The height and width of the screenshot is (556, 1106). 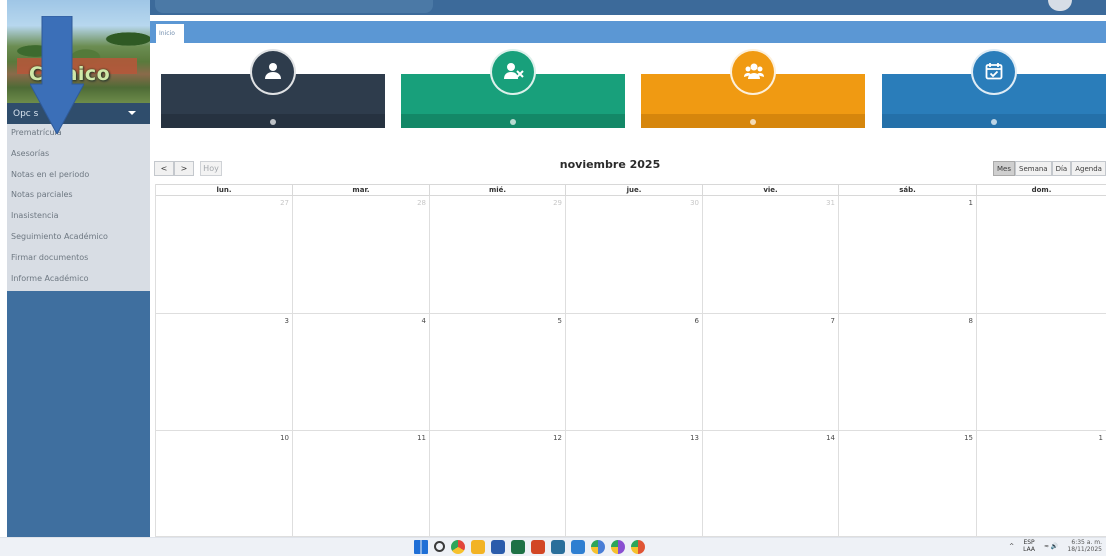 What do you see at coordinates (361, 483) in the screenshot?
I see `day-cell: 11` at bounding box center [361, 483].